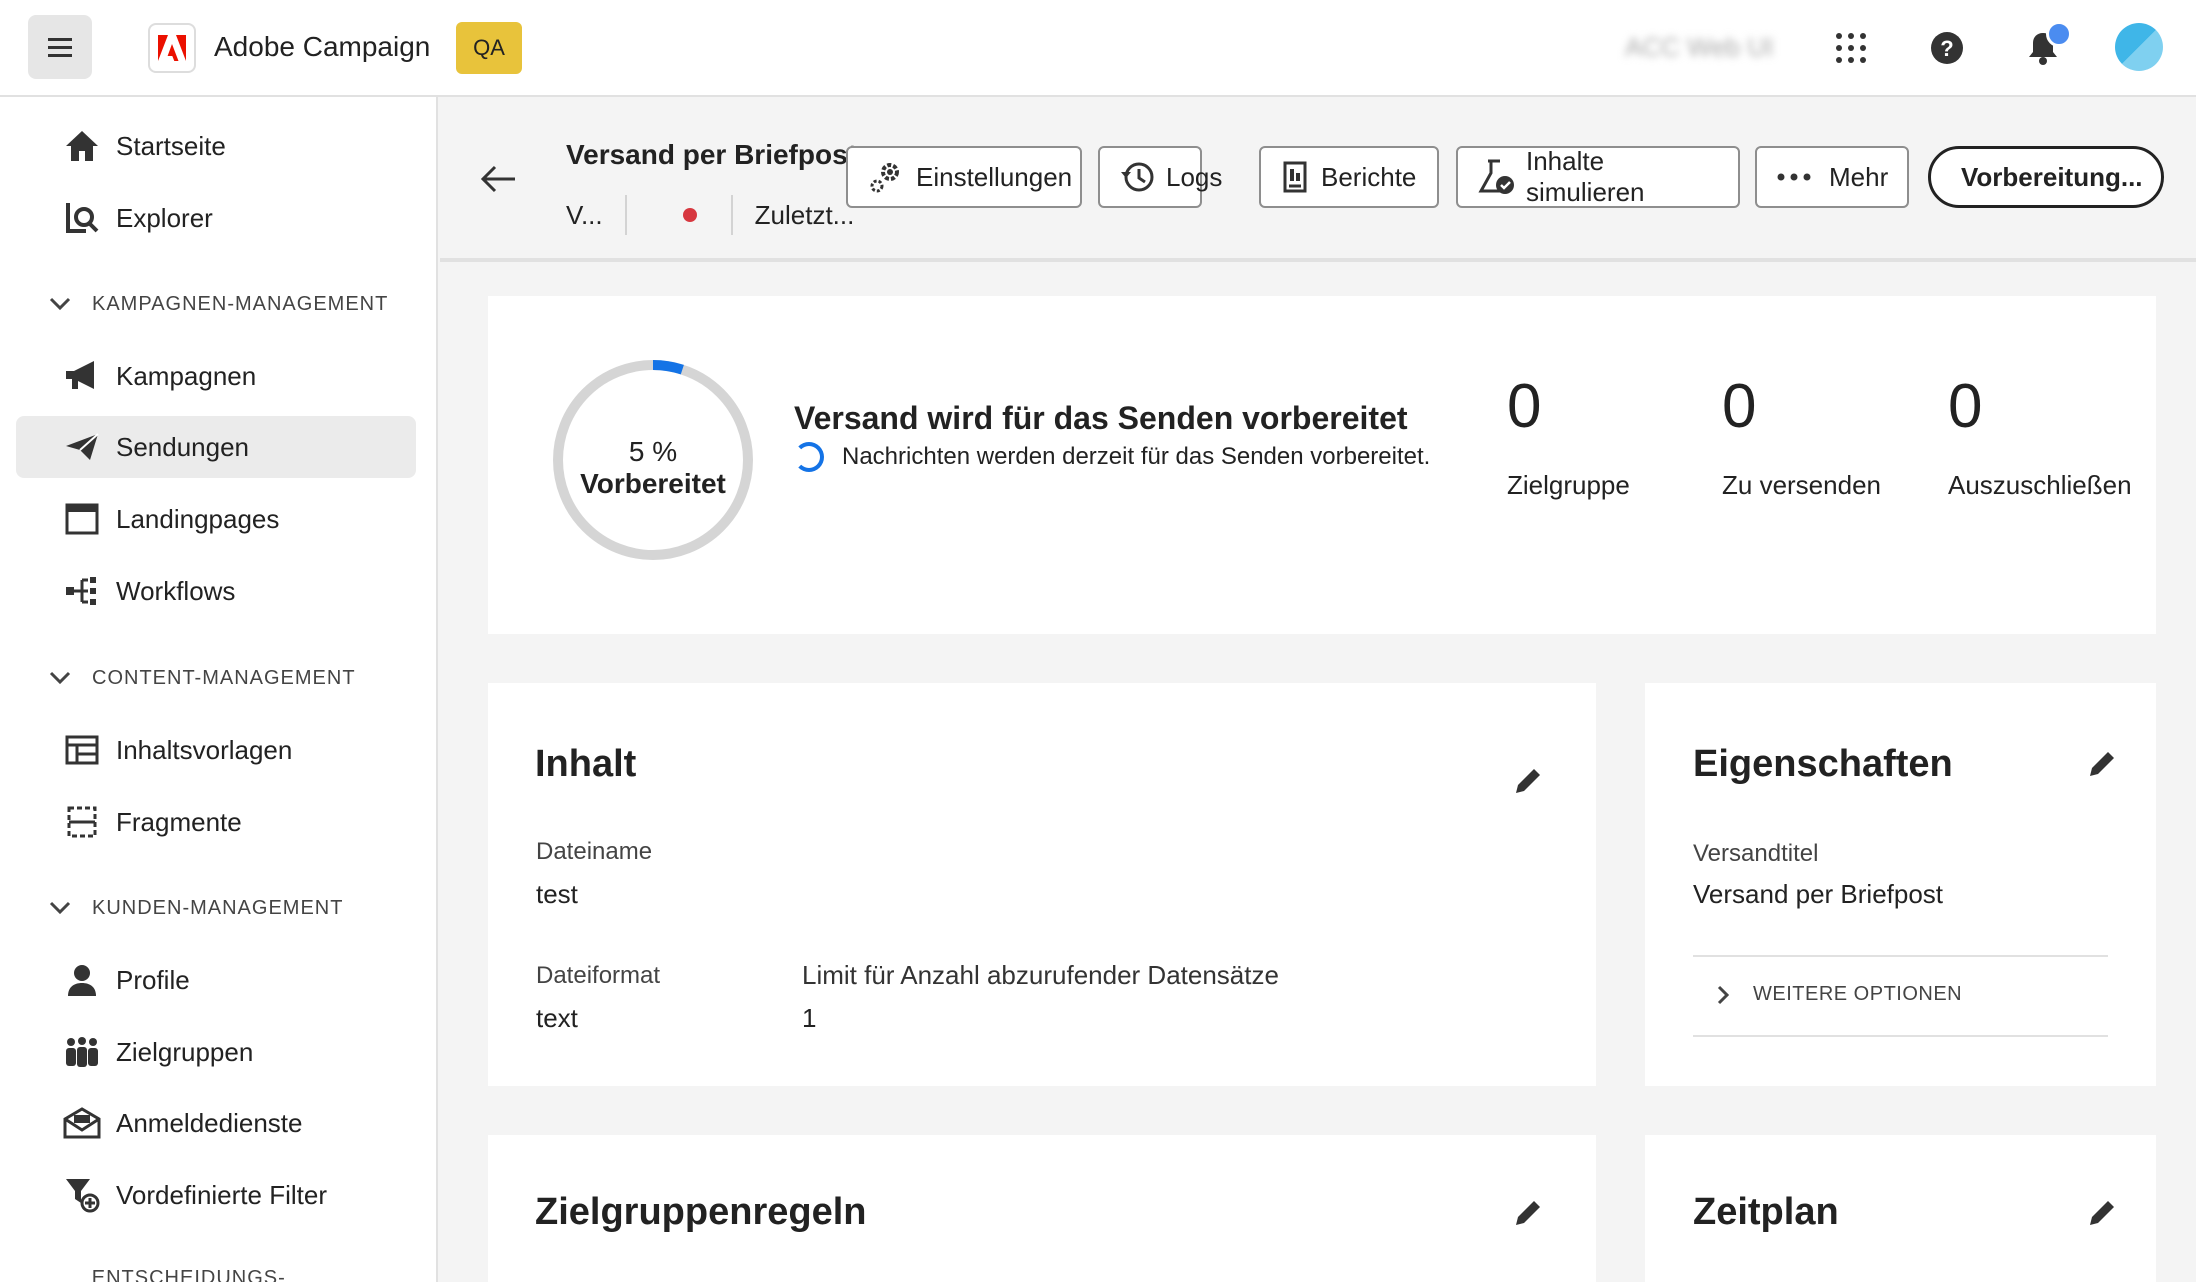 This screenshot has width=2196, height=1282. I want to click on back-arrow-icon, so click(498, 179).